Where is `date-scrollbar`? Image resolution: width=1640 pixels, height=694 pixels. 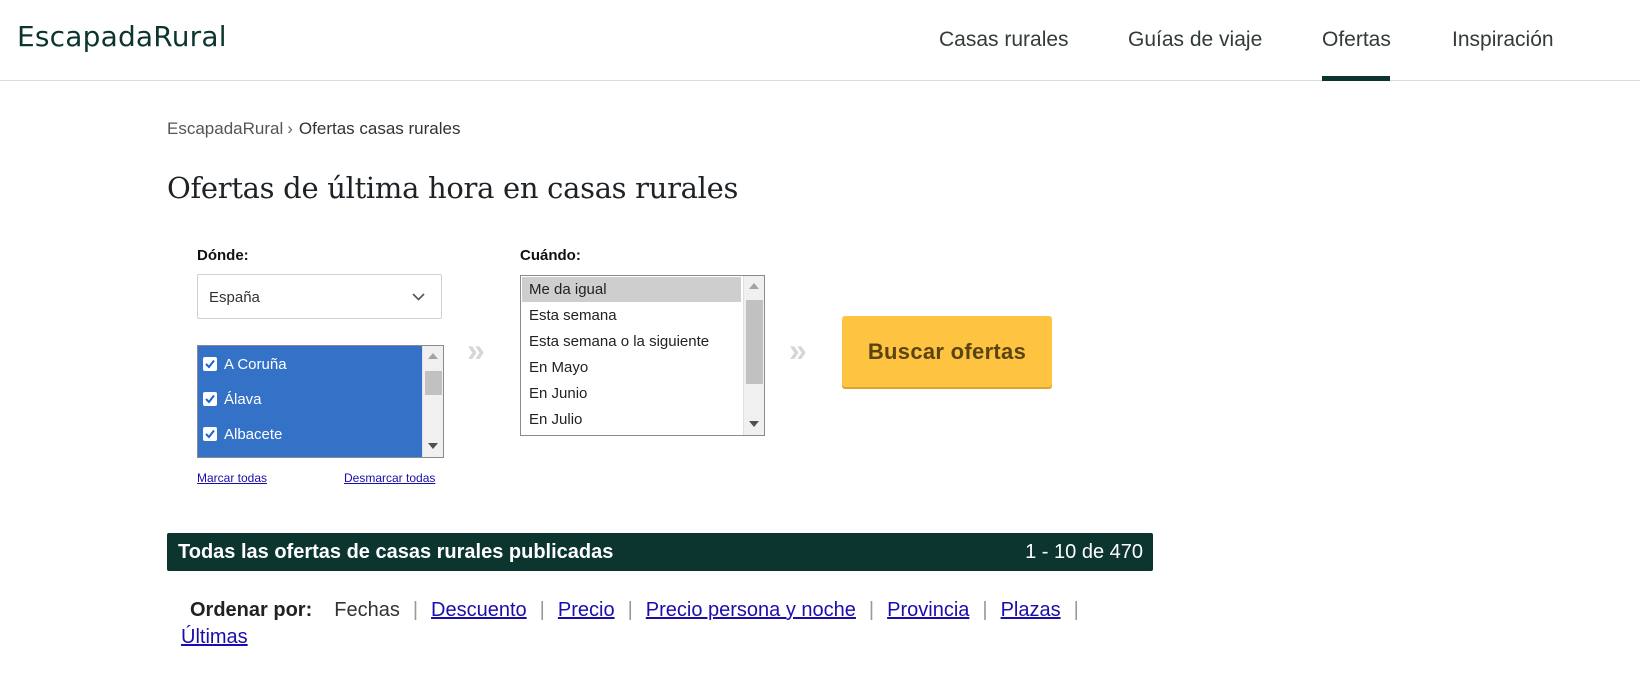 date-scrollbar is located at coordinates (753, 355).